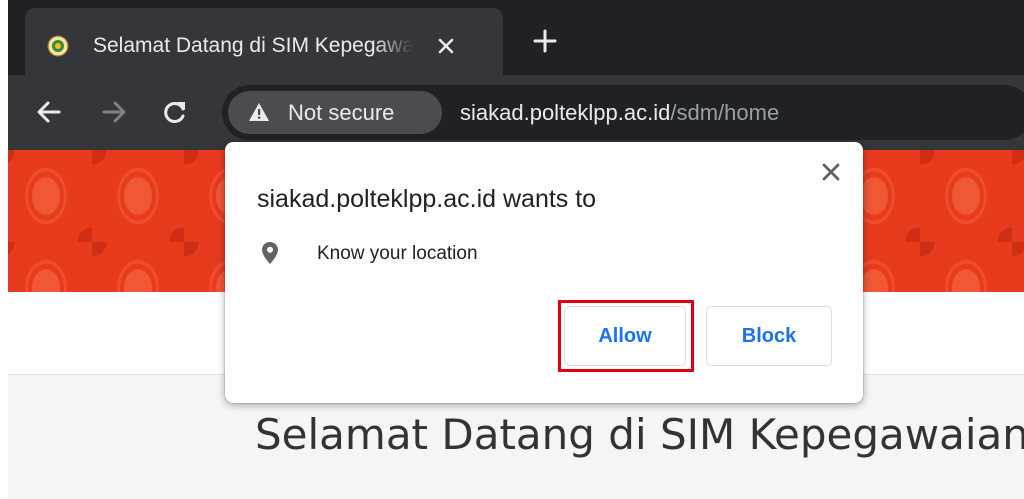  I want to click on url-path: /sdm/home, so click(725, 112).